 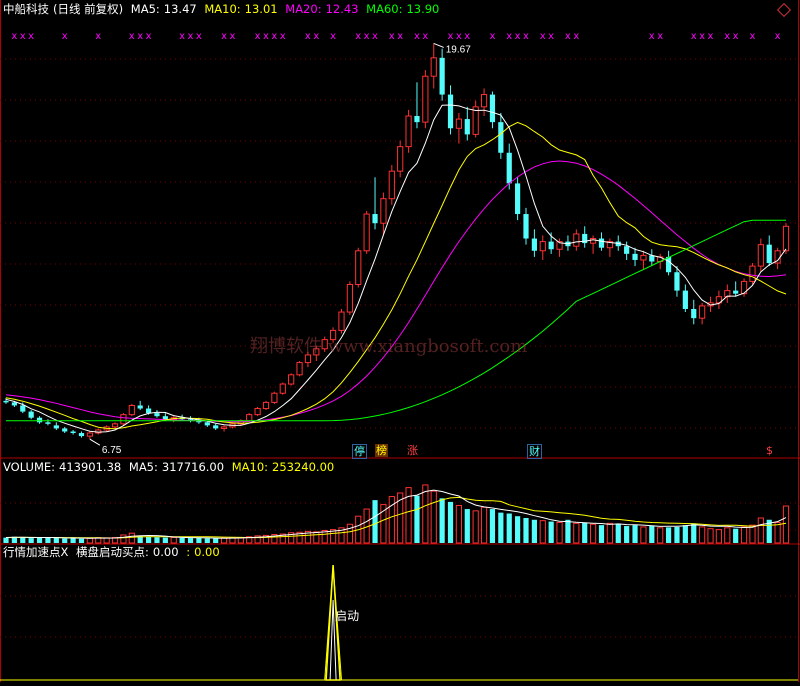 What do you see at coordinates (36, 552) in the screenshot?
I see `indicator-title: 行情加速点X` at bounding box center [36, 552].